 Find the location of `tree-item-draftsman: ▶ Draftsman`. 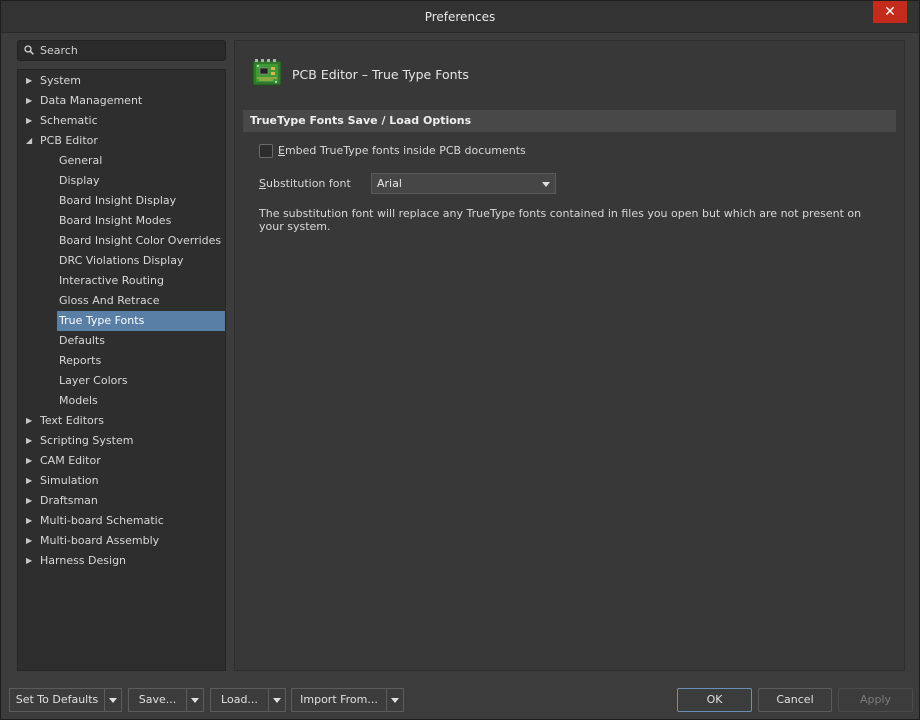

tree-item-draftsman: ▶ Draftsman is located at coordinates (121, 501).